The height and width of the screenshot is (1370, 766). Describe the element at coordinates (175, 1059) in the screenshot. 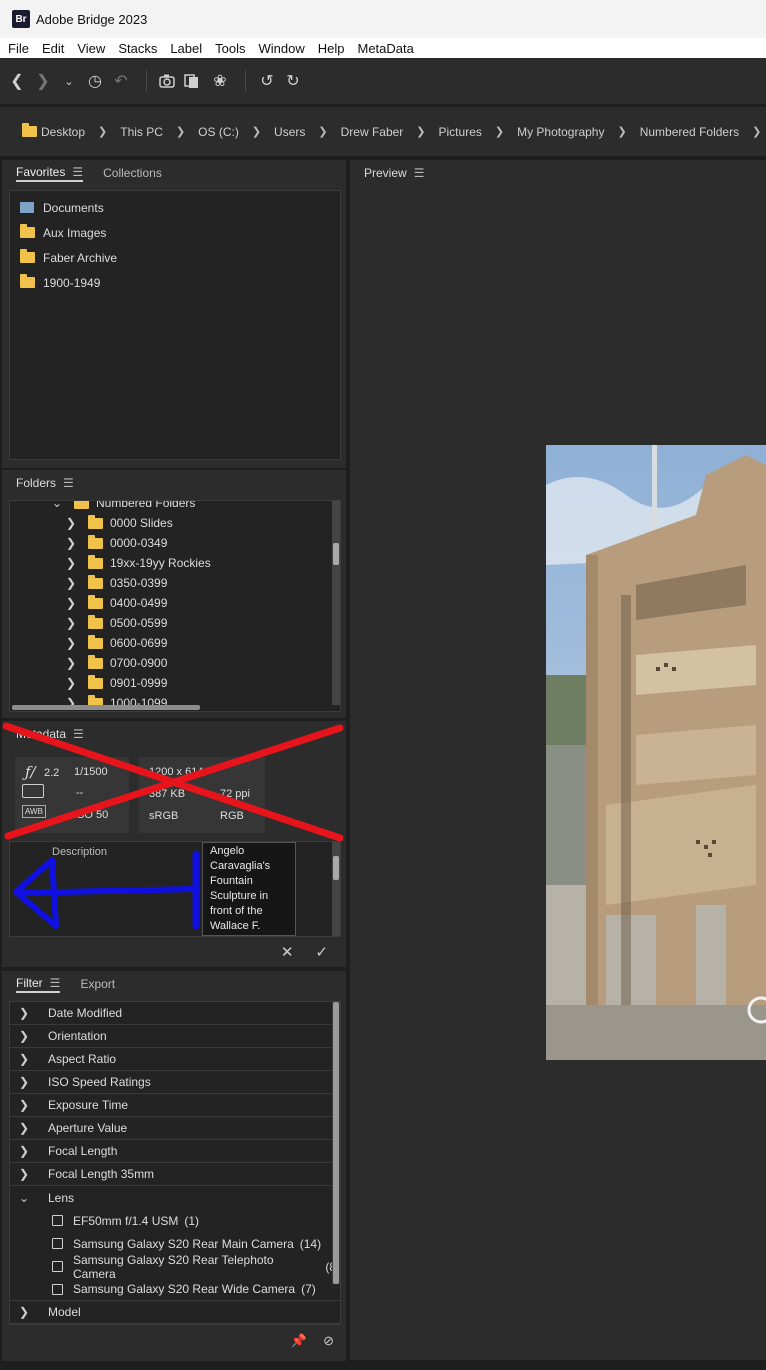

I see `filter-aspect-ratio: ❯ Aspect Ratio` at that location.